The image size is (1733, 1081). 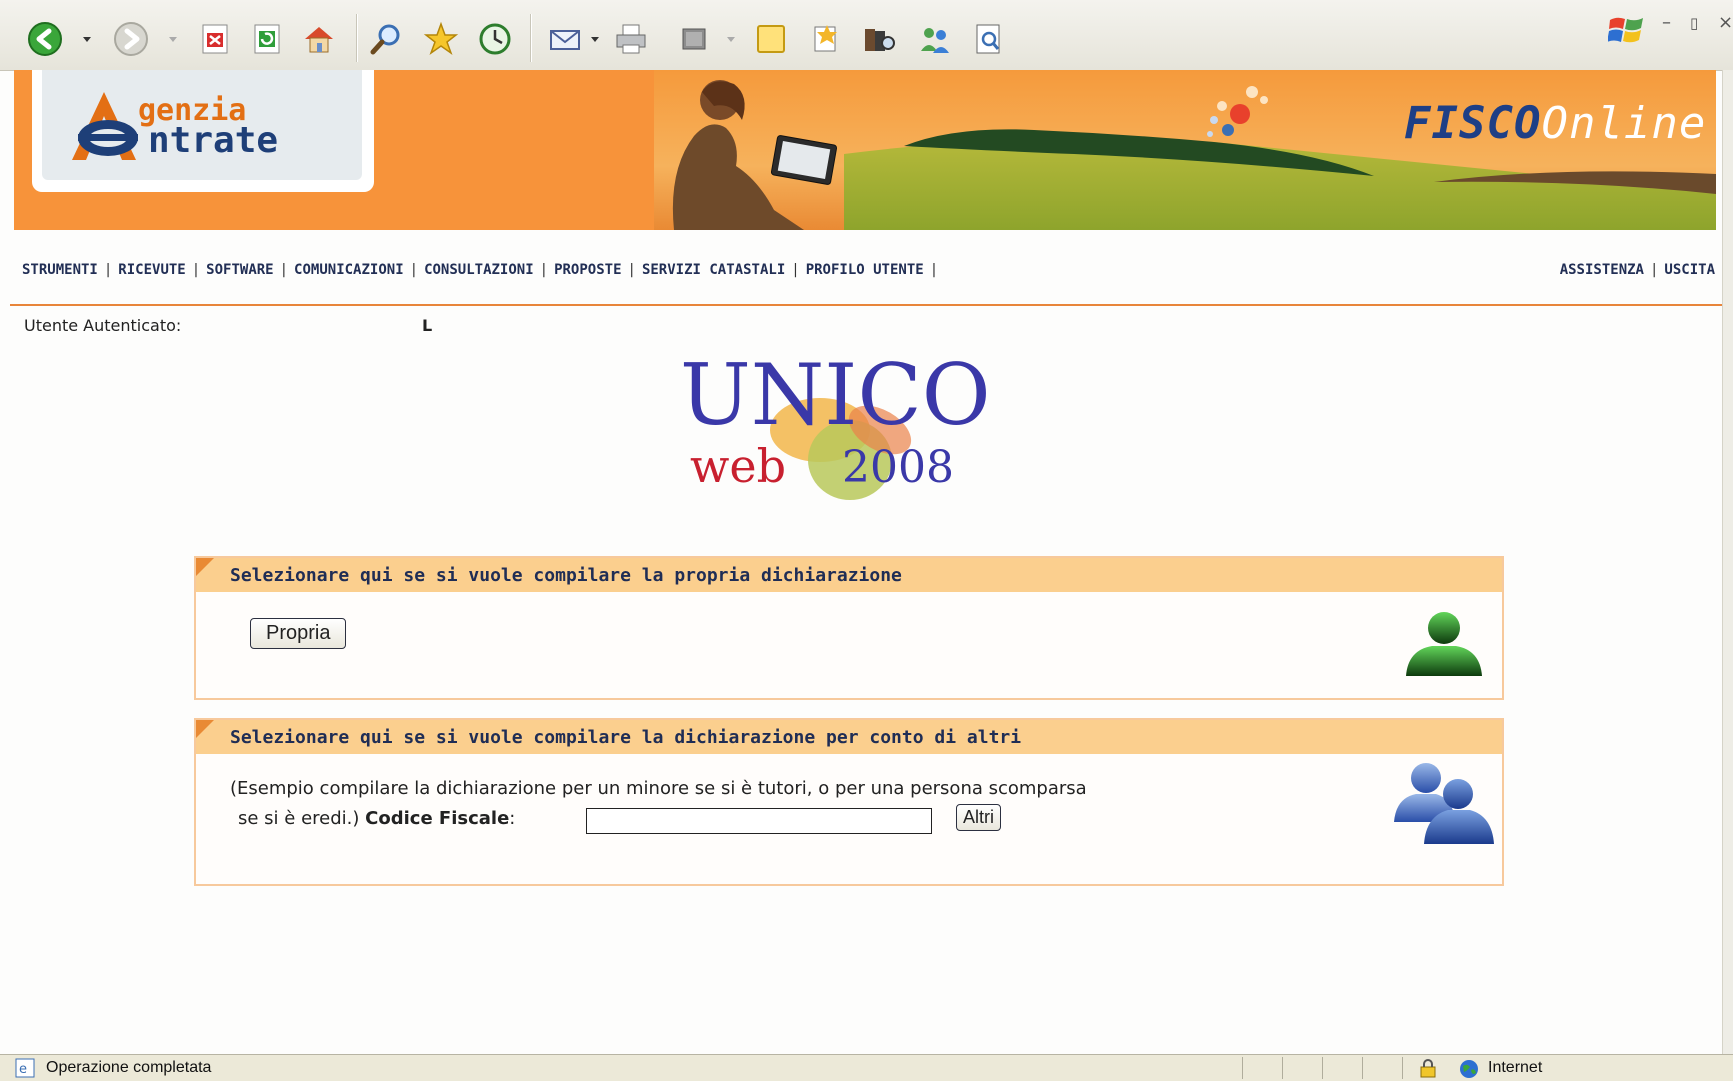 I want to click on restore-icon: ▯, so click(x=1694, y=23).